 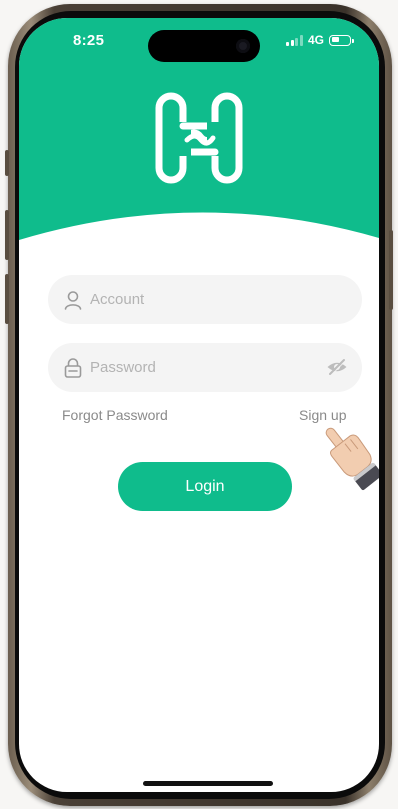 What do you see at coordinates (204, 46) in the screenshot?
I see `dynamic-island` at bounding box center [204, 46].